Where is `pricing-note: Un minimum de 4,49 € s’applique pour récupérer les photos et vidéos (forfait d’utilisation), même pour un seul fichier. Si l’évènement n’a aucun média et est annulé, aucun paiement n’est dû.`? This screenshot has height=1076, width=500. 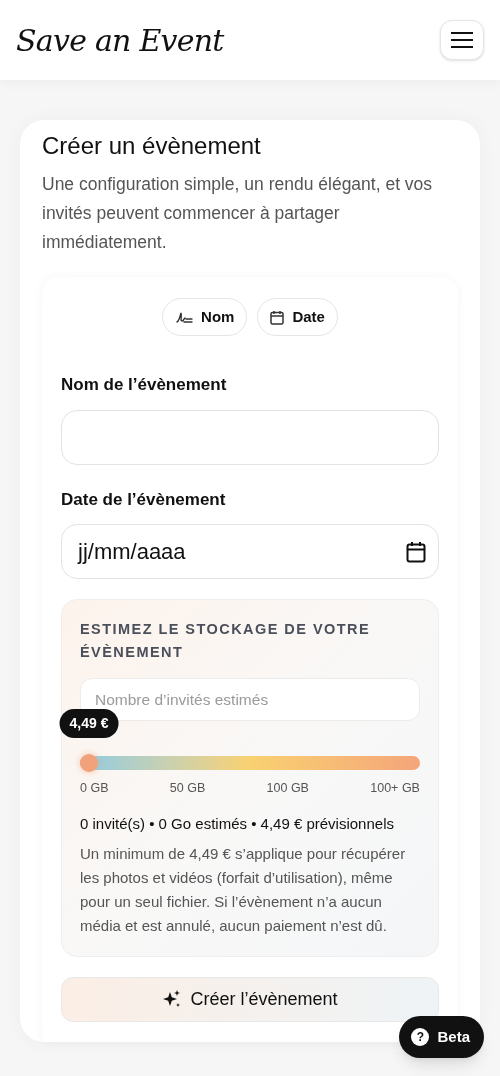 pricing-note: Un minimum de 4,49 € s’applique pour récupérer les photos et vidéos (forfait d’utilisation), même pour un seul fichier. Si l’évènement n’a aucun média et est annulé, aucun paiement n’est dû. is located at coordinates (243, 889).